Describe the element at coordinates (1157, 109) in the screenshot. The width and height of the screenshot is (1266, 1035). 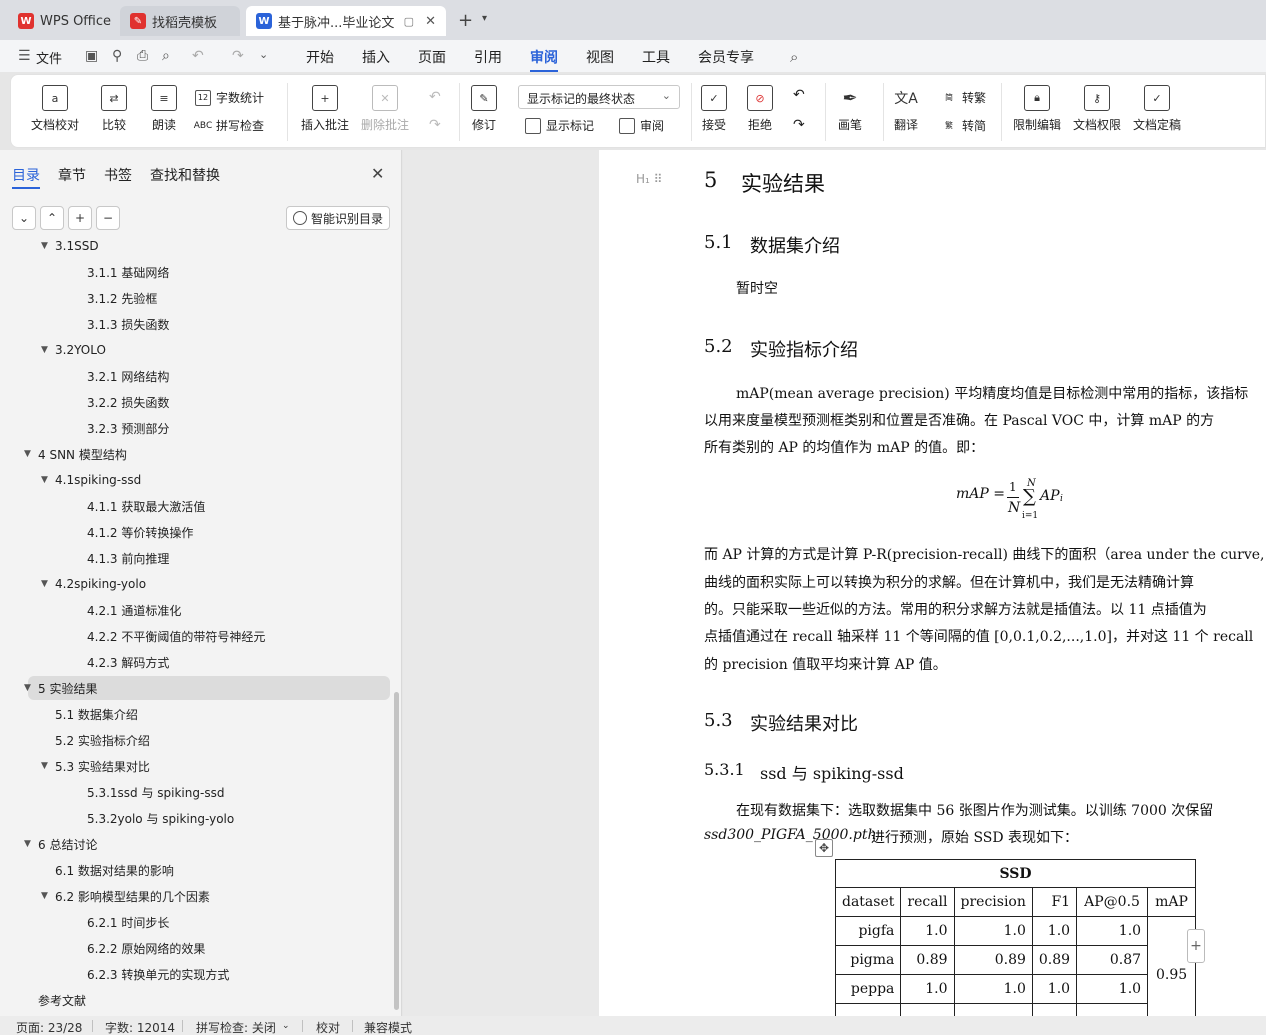
I see `finalize-button: ✓ 文档定稿` at that location.